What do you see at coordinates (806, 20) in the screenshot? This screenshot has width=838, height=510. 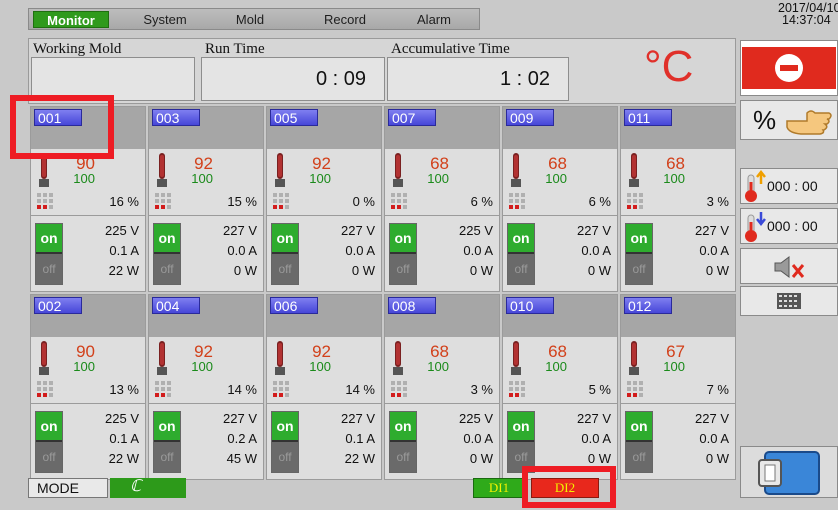 I see `time-text: 14:37:04` at bounding box center [806, 20].